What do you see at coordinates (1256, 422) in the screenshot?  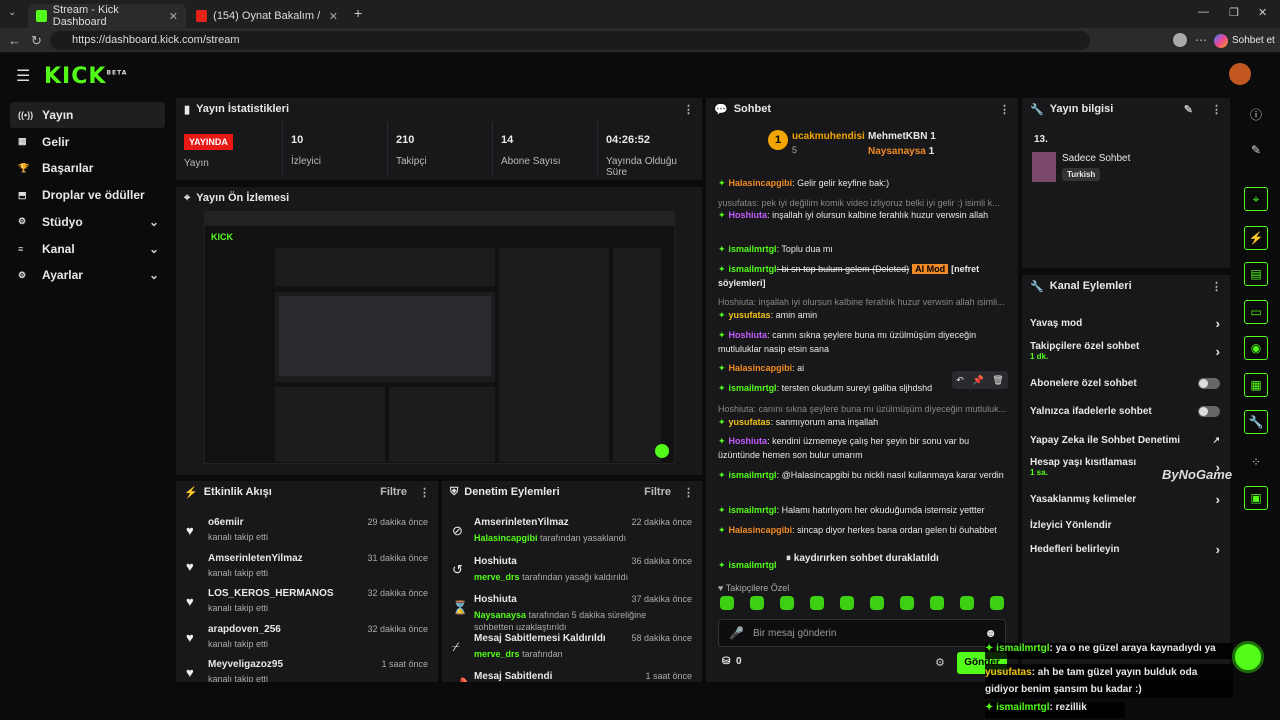 I see `wrench-icon: 🔧` at bounding box center [1256, 422].